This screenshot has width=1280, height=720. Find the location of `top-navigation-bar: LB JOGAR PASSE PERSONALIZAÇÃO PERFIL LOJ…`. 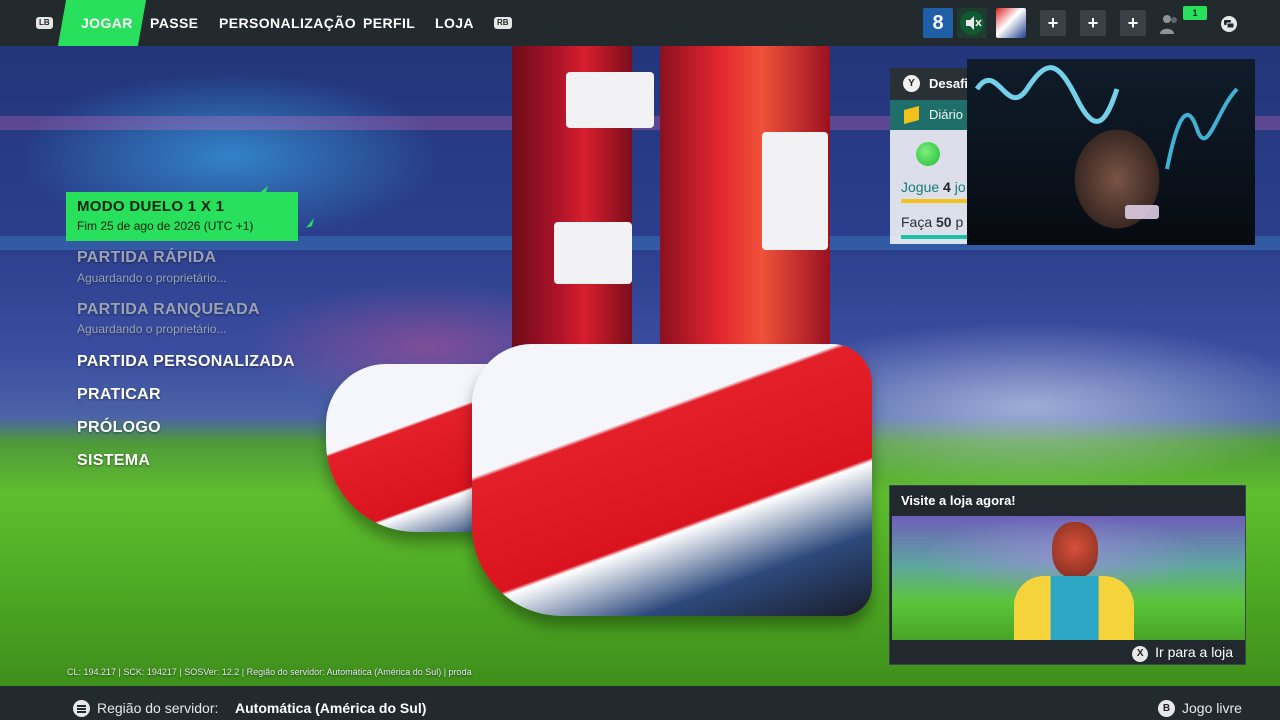

top-navigation-bar: LB JOGAR PASSE PERSONALIZAÇÃO PERFIL LOJ… is located at coordinates (640, 23).